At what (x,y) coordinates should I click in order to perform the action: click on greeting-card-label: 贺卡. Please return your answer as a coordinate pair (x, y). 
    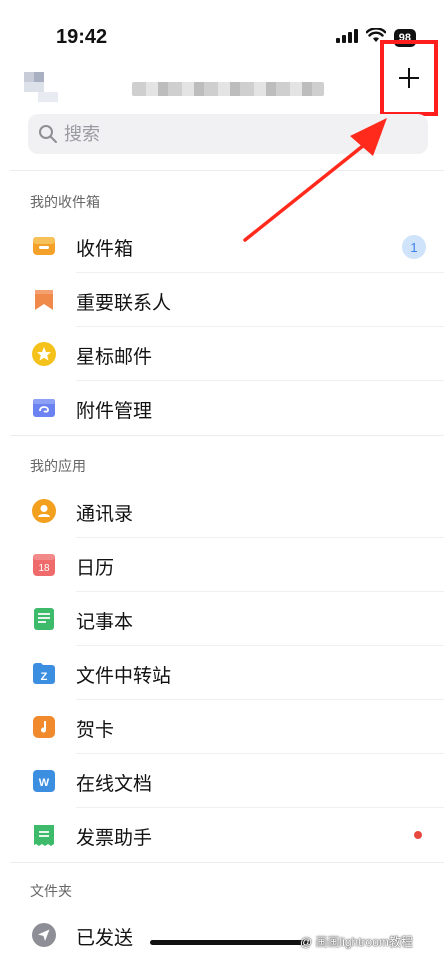
    Looking at the image, I should click on (95, 730).